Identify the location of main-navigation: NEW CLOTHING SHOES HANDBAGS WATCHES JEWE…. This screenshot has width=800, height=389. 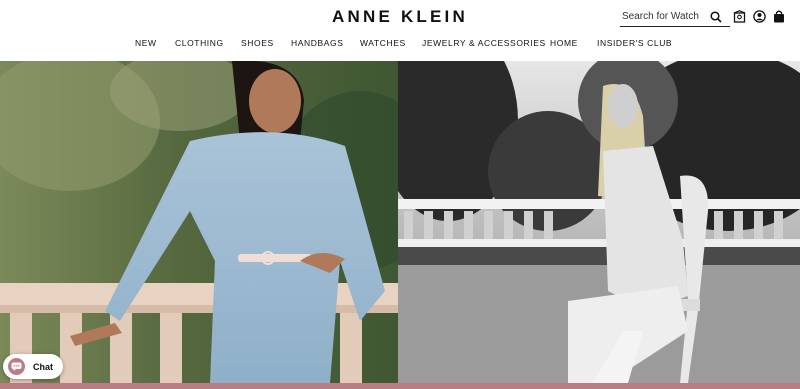
(400, 45).